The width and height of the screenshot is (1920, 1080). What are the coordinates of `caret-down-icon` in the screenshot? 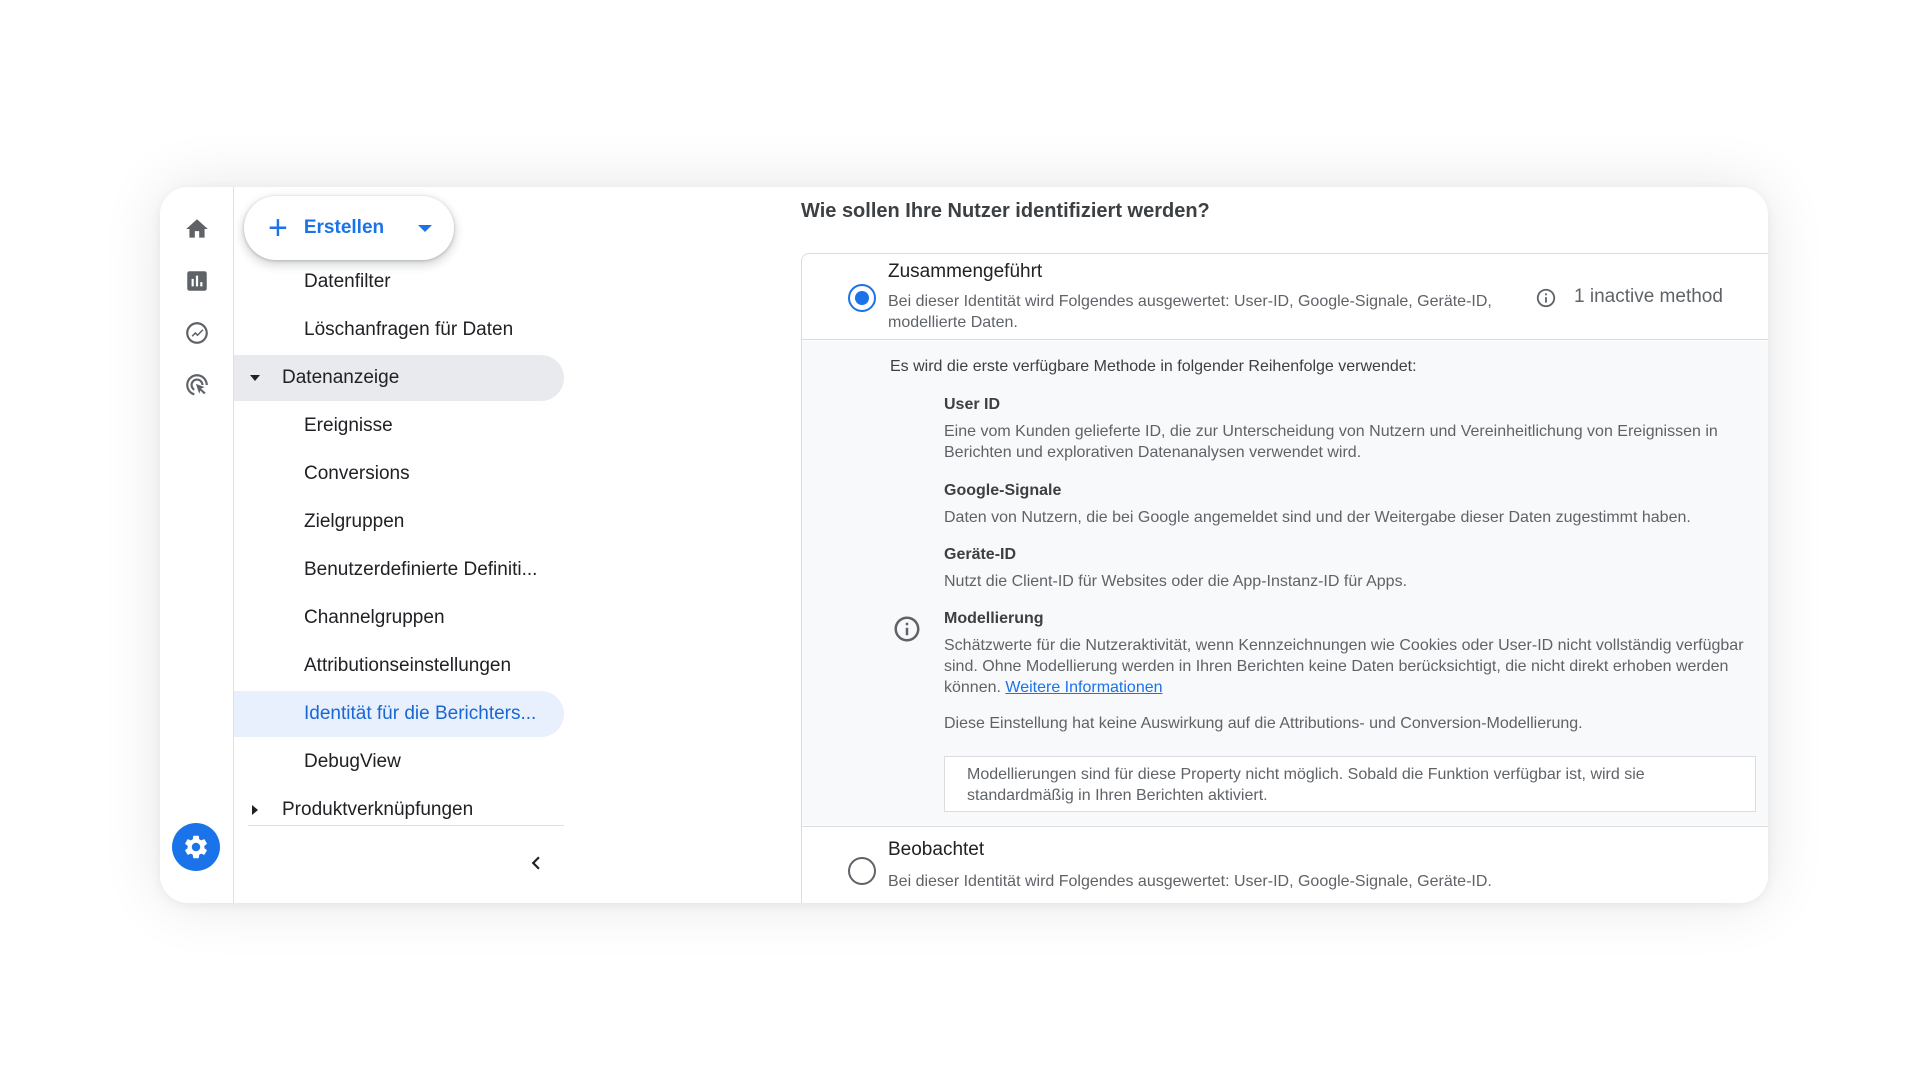 It's located at (425, 228).